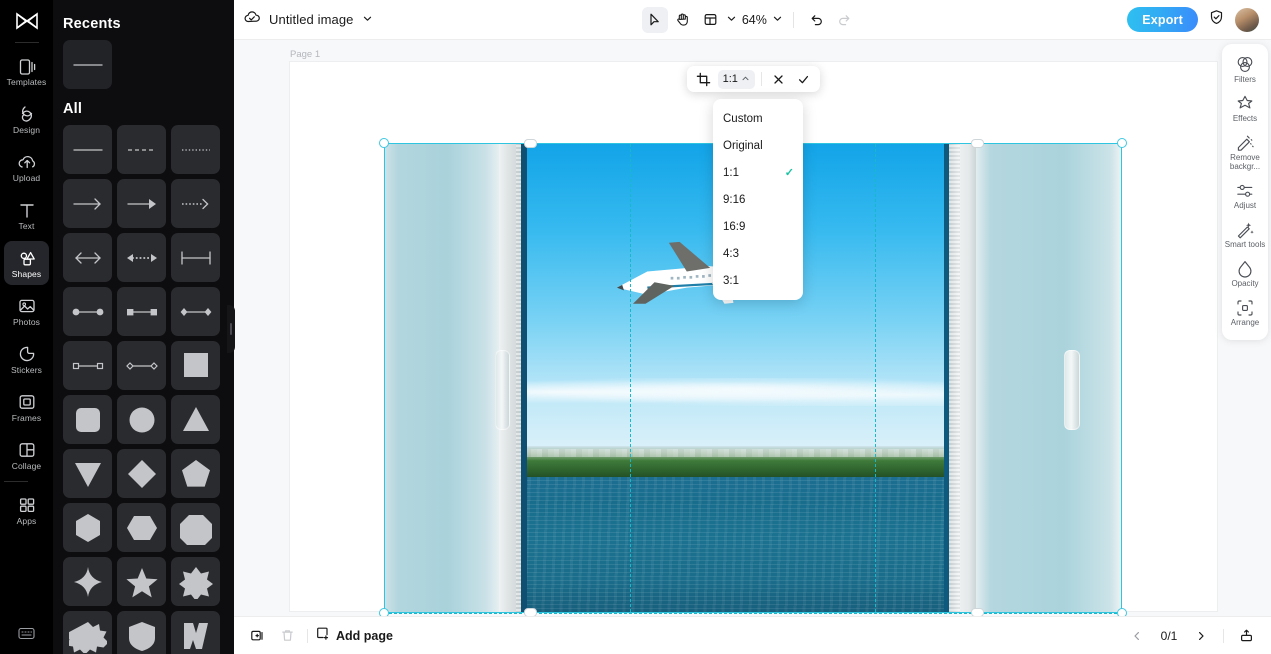 The height and width of the screenshot is (654, 1271). Describe the element at coordinates (1245, 244) in the screenshot. I see `dock-item-label: Smart tools` at that location.